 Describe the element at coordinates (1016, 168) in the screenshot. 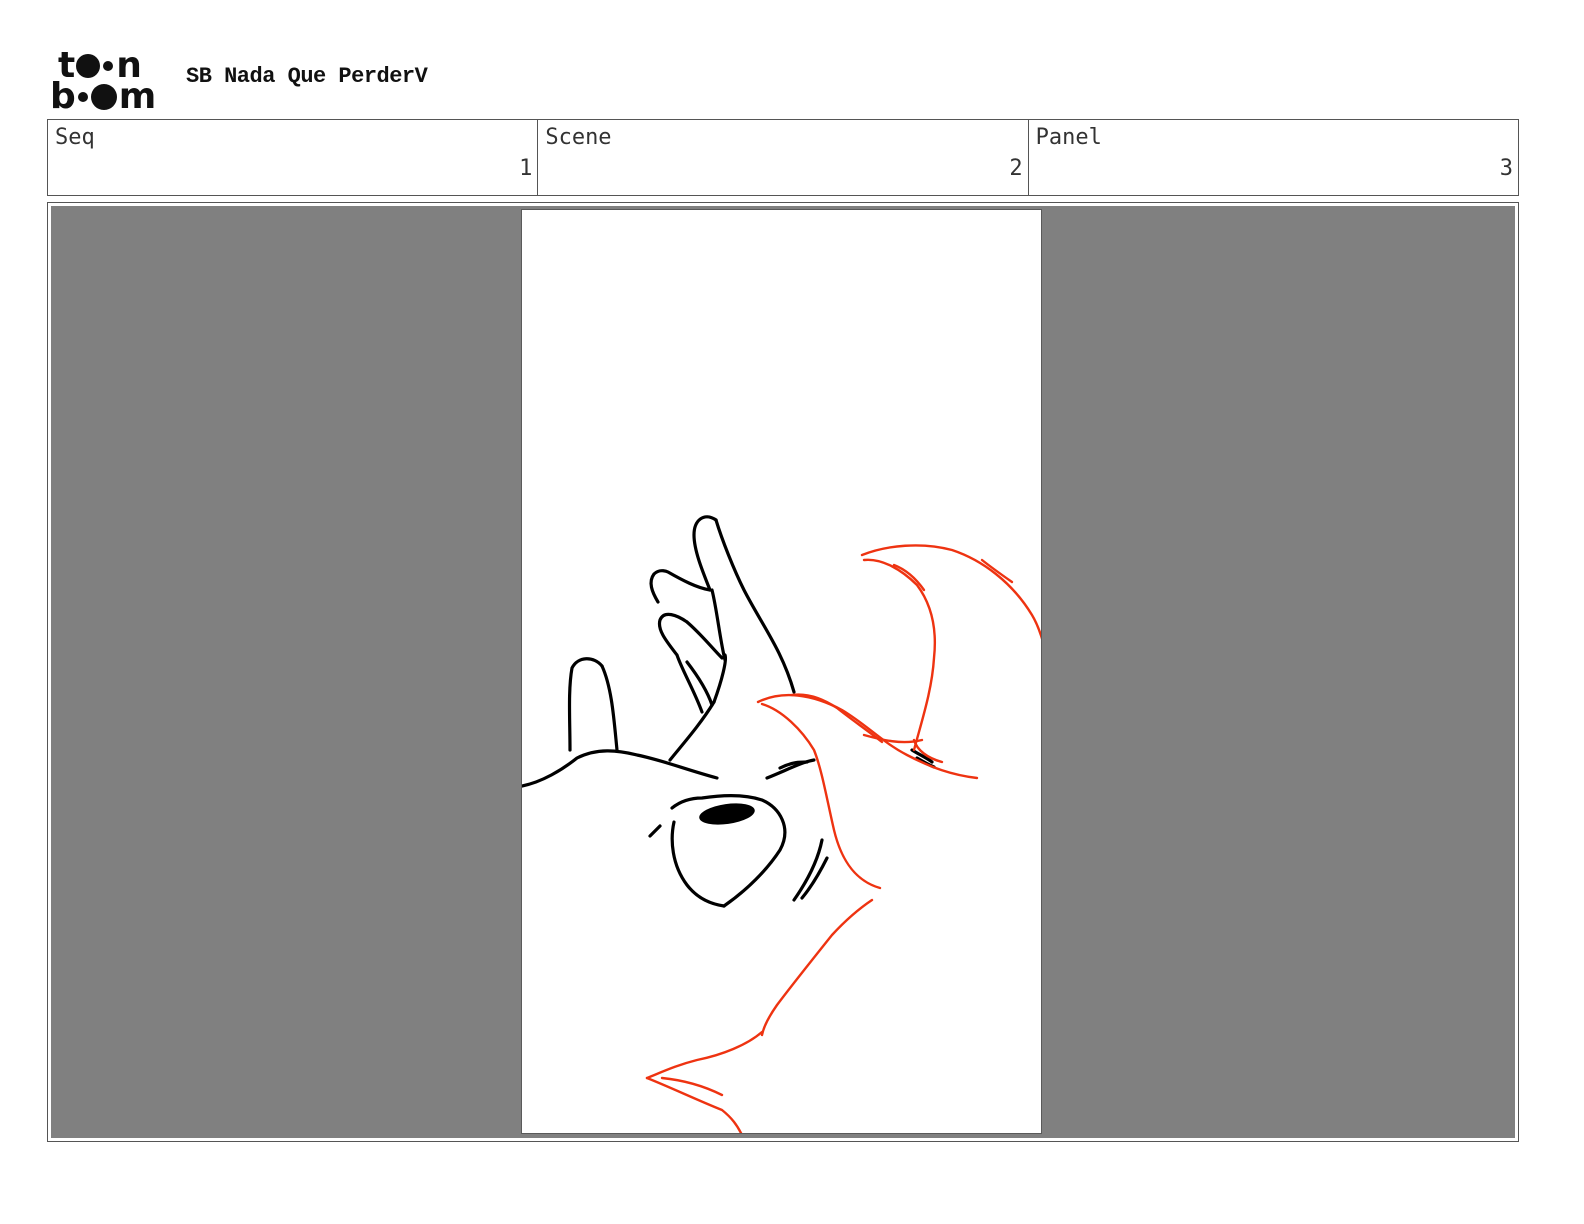

I see `scene-value: 2` at that location.